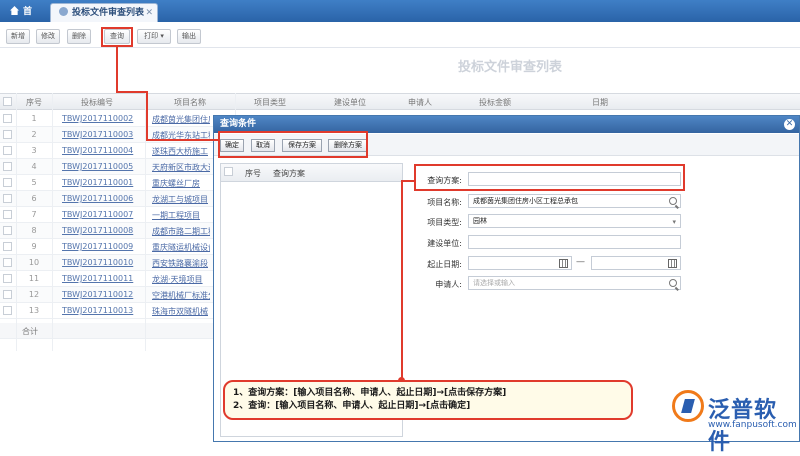 This screenshot has width=800, height=456. I want to click on plan-col-name: 查询方案, so click(289, 173).